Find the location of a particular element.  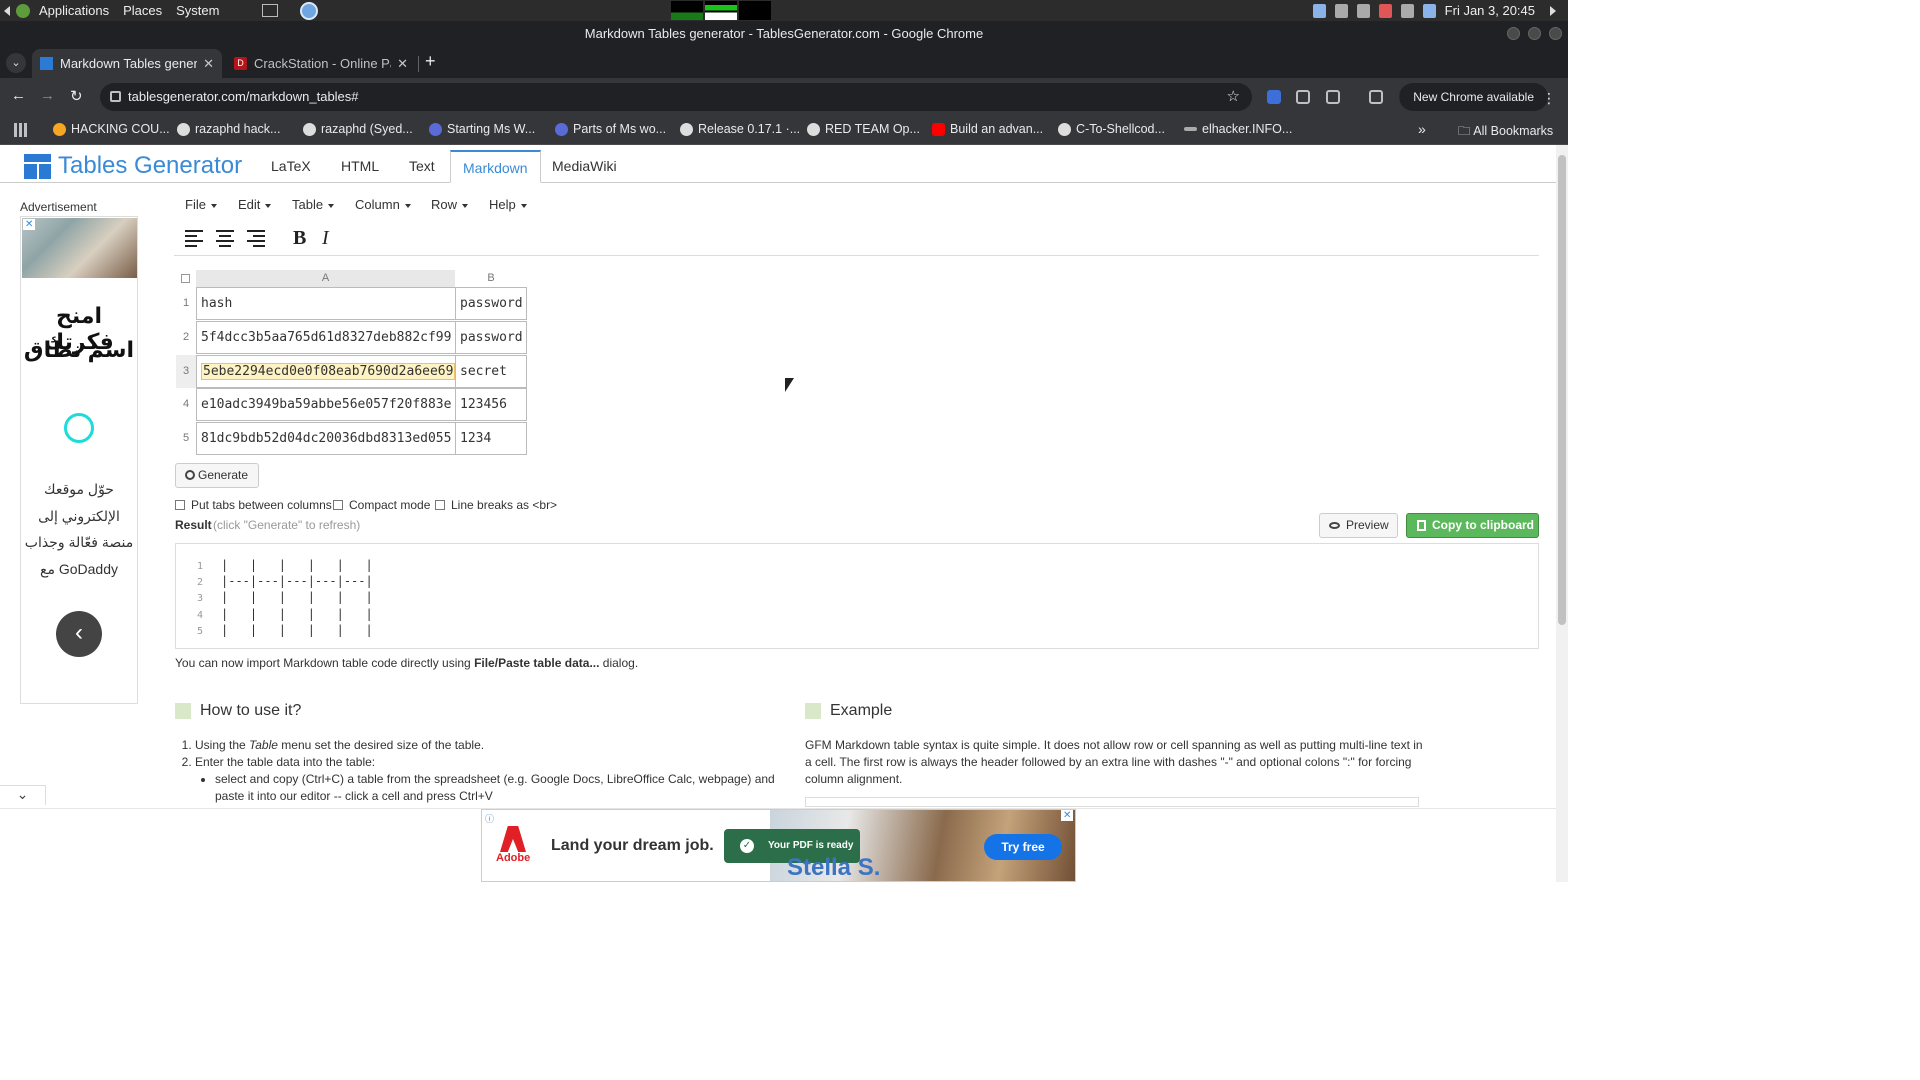

bluetooth-icon is located at coordinates (1319, 10).